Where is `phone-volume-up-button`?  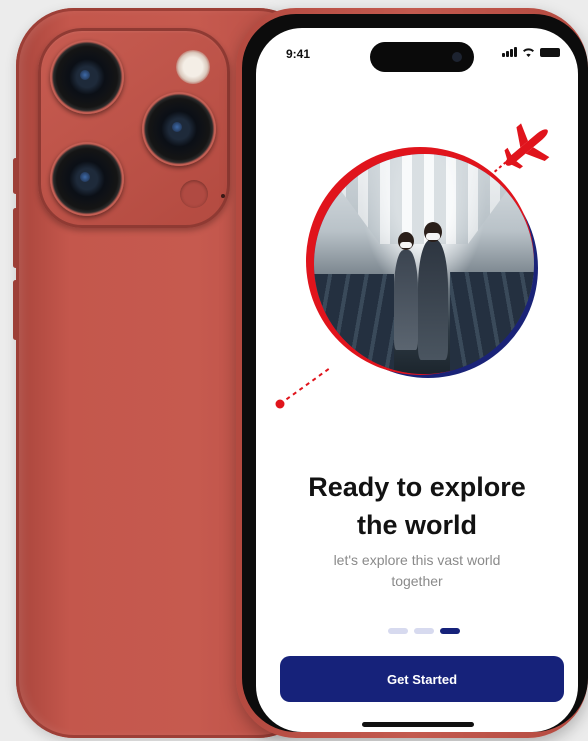 phone-volume-up-button is located at coordinates (15, 238).